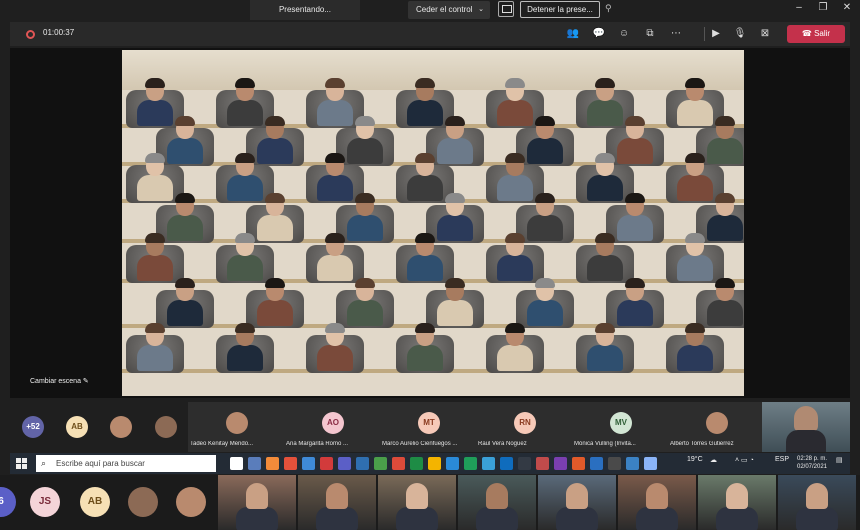 Image resolution: width=860 pixels, height=530 pixels. What do you see at coordinates (608, 8) in the screenshot?
I see `pin-icon: ⚲` at bounding box center [608, 8].